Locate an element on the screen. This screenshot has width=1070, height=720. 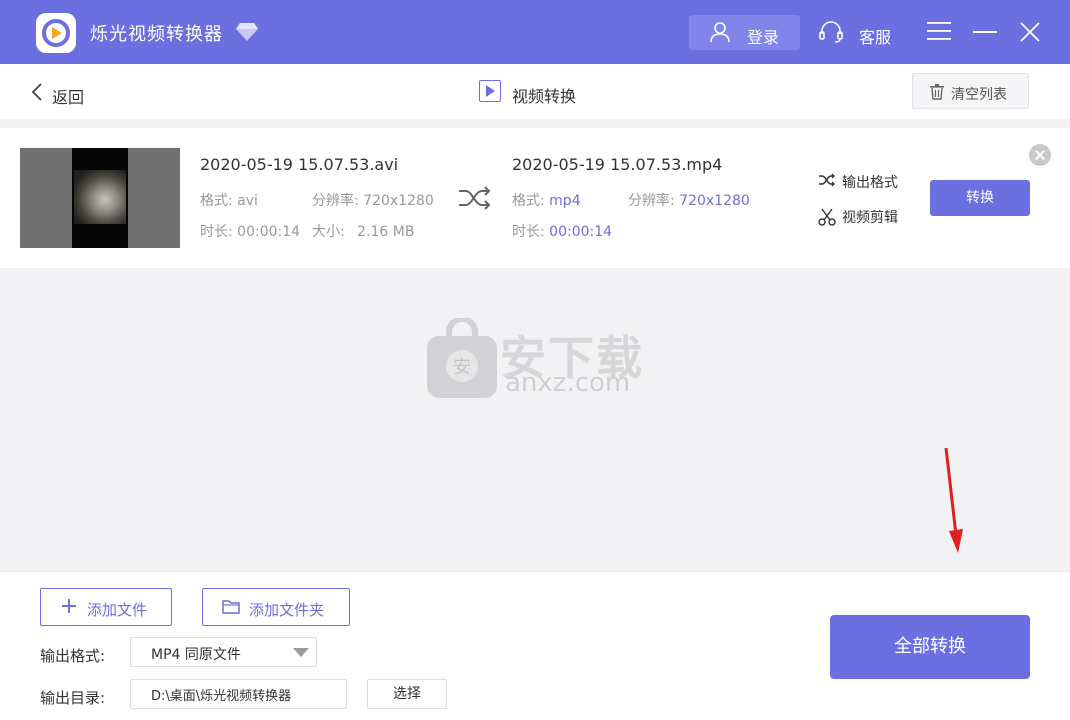
convert-button: 转换 is located at coordinates (980, 198).